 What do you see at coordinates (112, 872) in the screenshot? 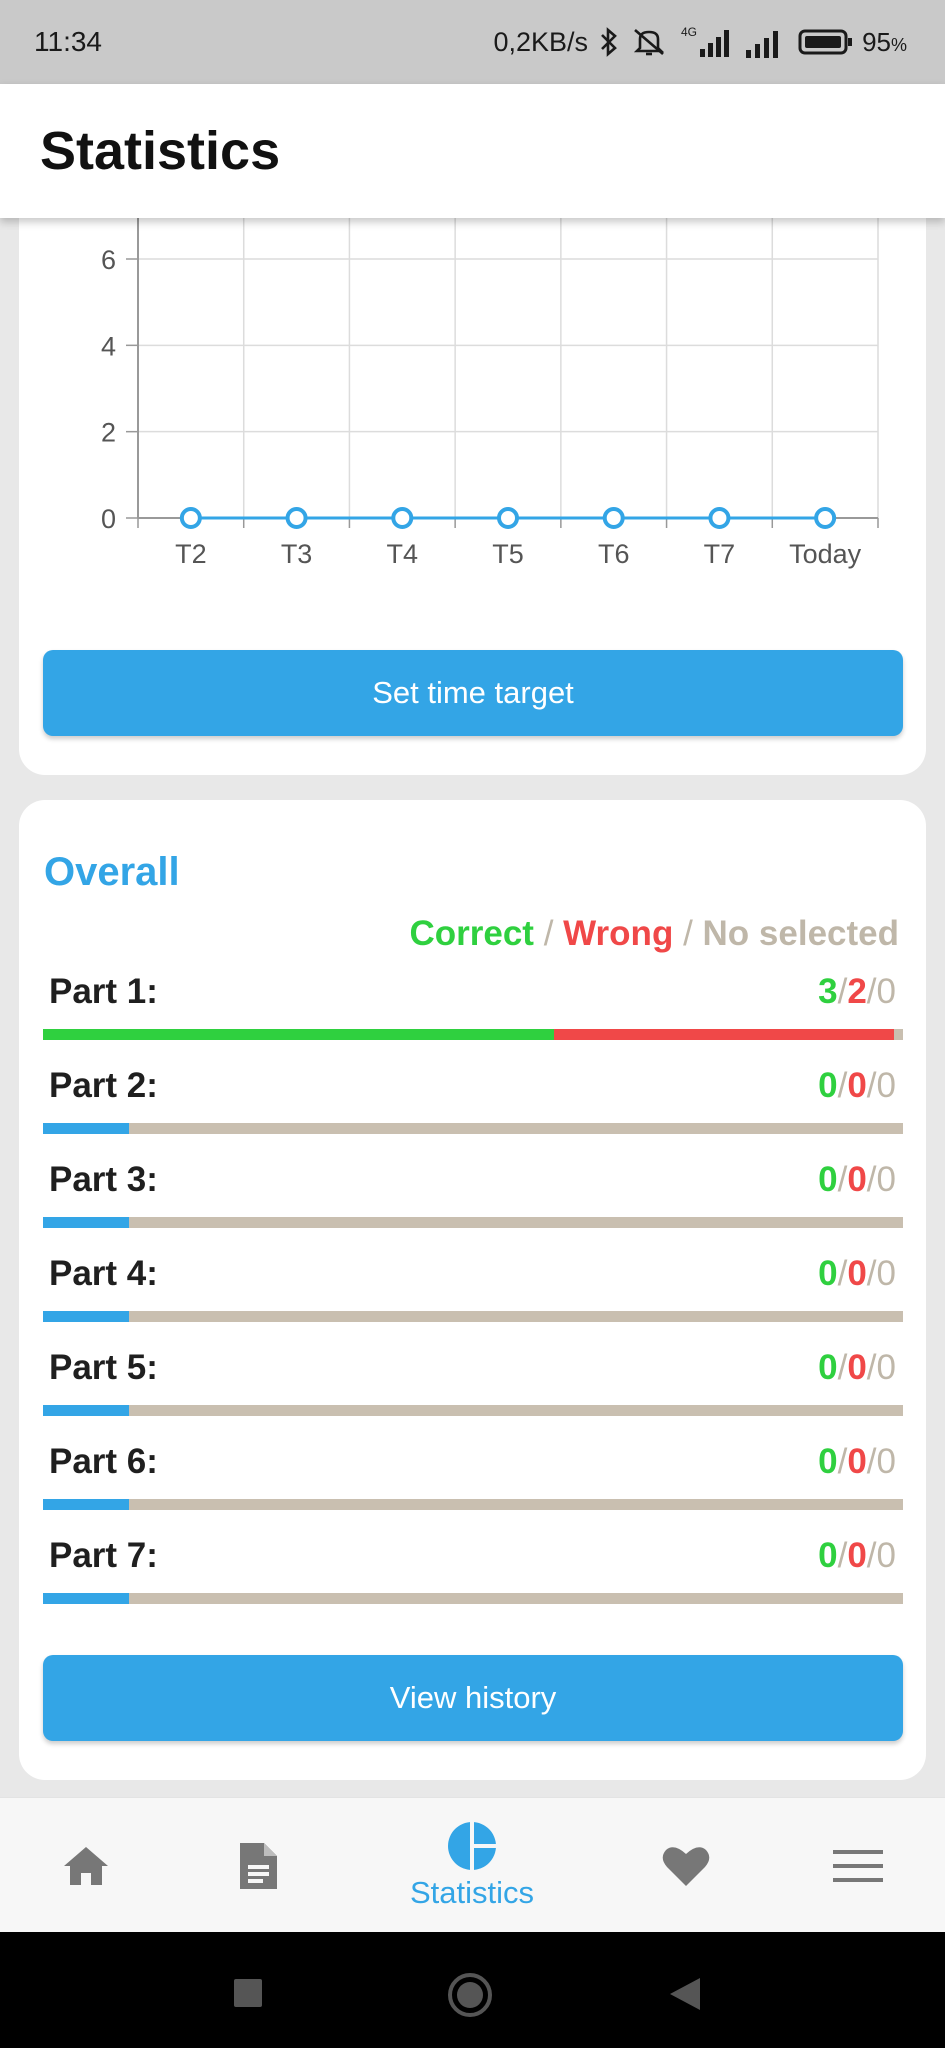
I see `overall-title: Overall` at bounding box center [112, 872].